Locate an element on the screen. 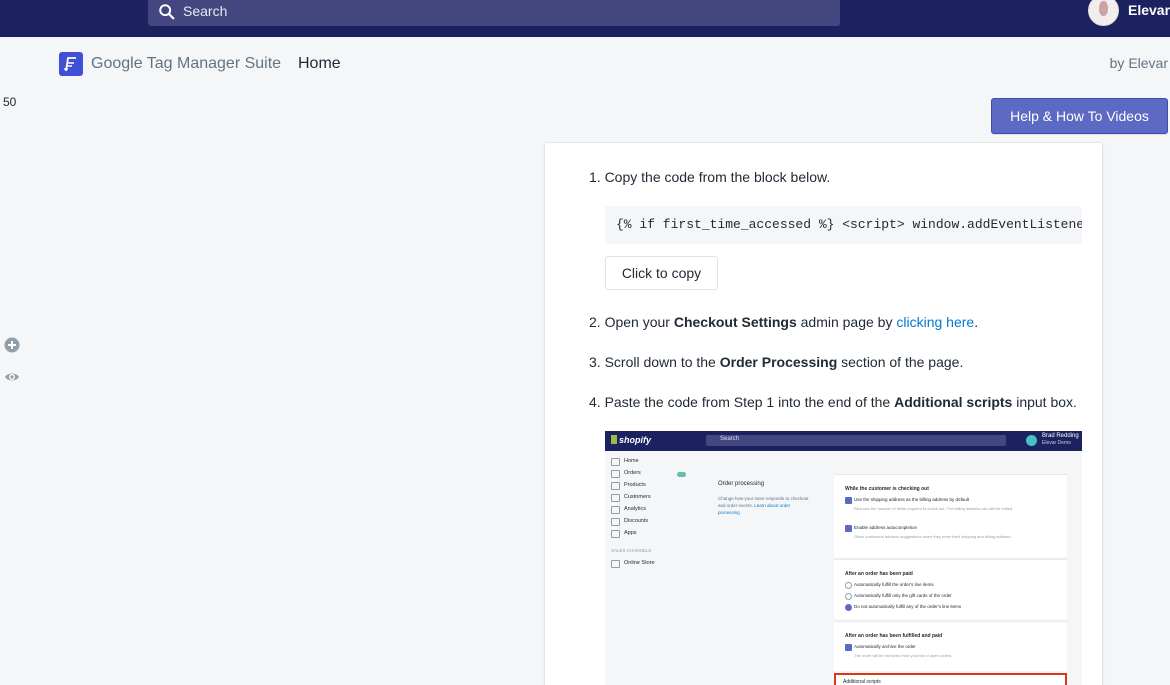 This screenshot has height=685, width=1170. step-2-text-mid: admin page by is located at coordinates (846, 322).